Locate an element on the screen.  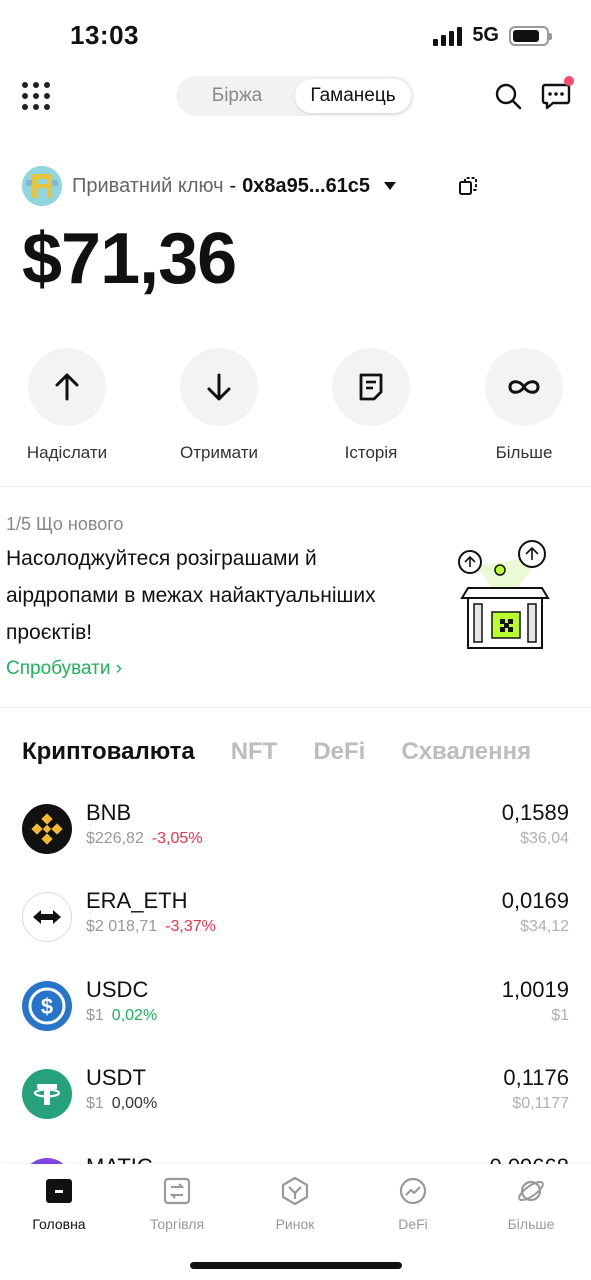
home-icon is located at coordinates (59, 1191).